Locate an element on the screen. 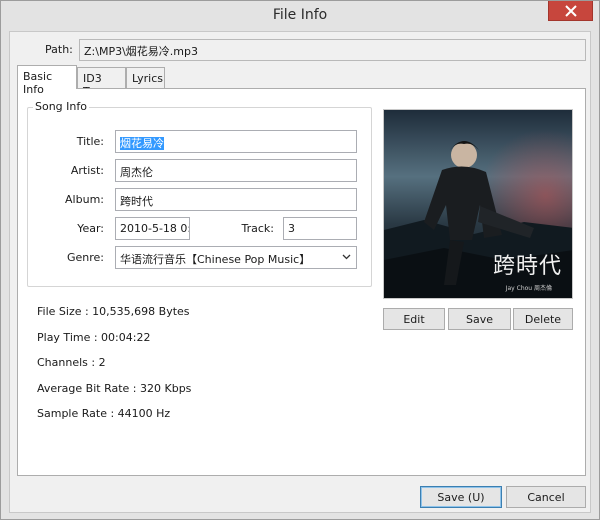 The height and width of the screenshot is (520, 600). album-cover-image: 跨時代 Jay Chou 周杰倫 is located at coordinates (478, 204).